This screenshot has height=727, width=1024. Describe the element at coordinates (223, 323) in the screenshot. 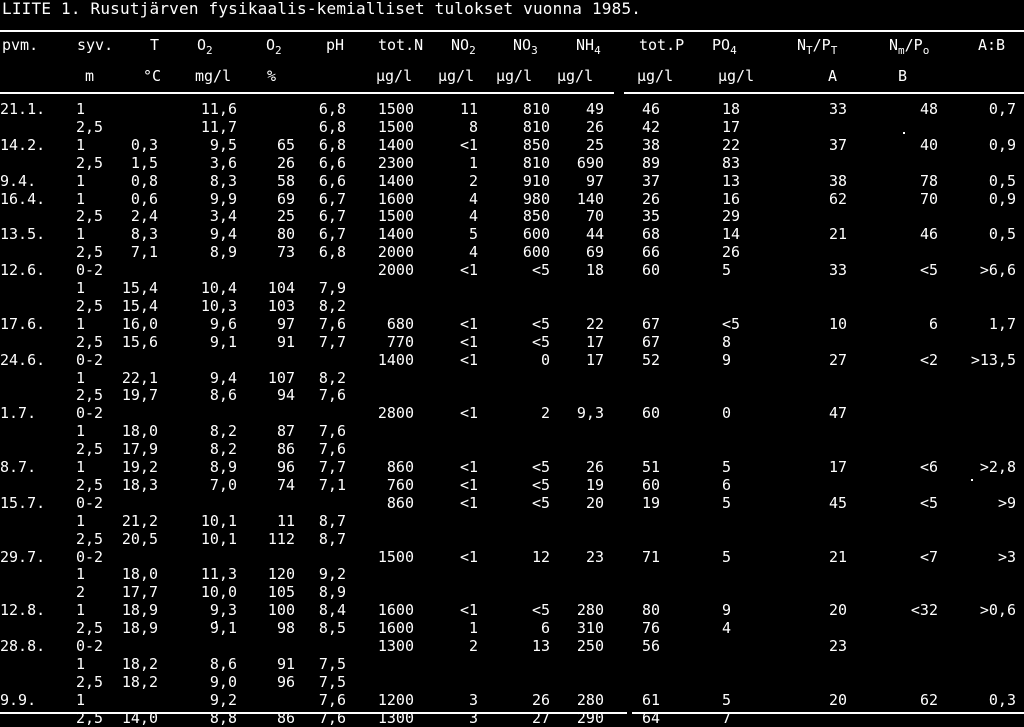

I see `cell-o2-mg: 9,6` at that location.